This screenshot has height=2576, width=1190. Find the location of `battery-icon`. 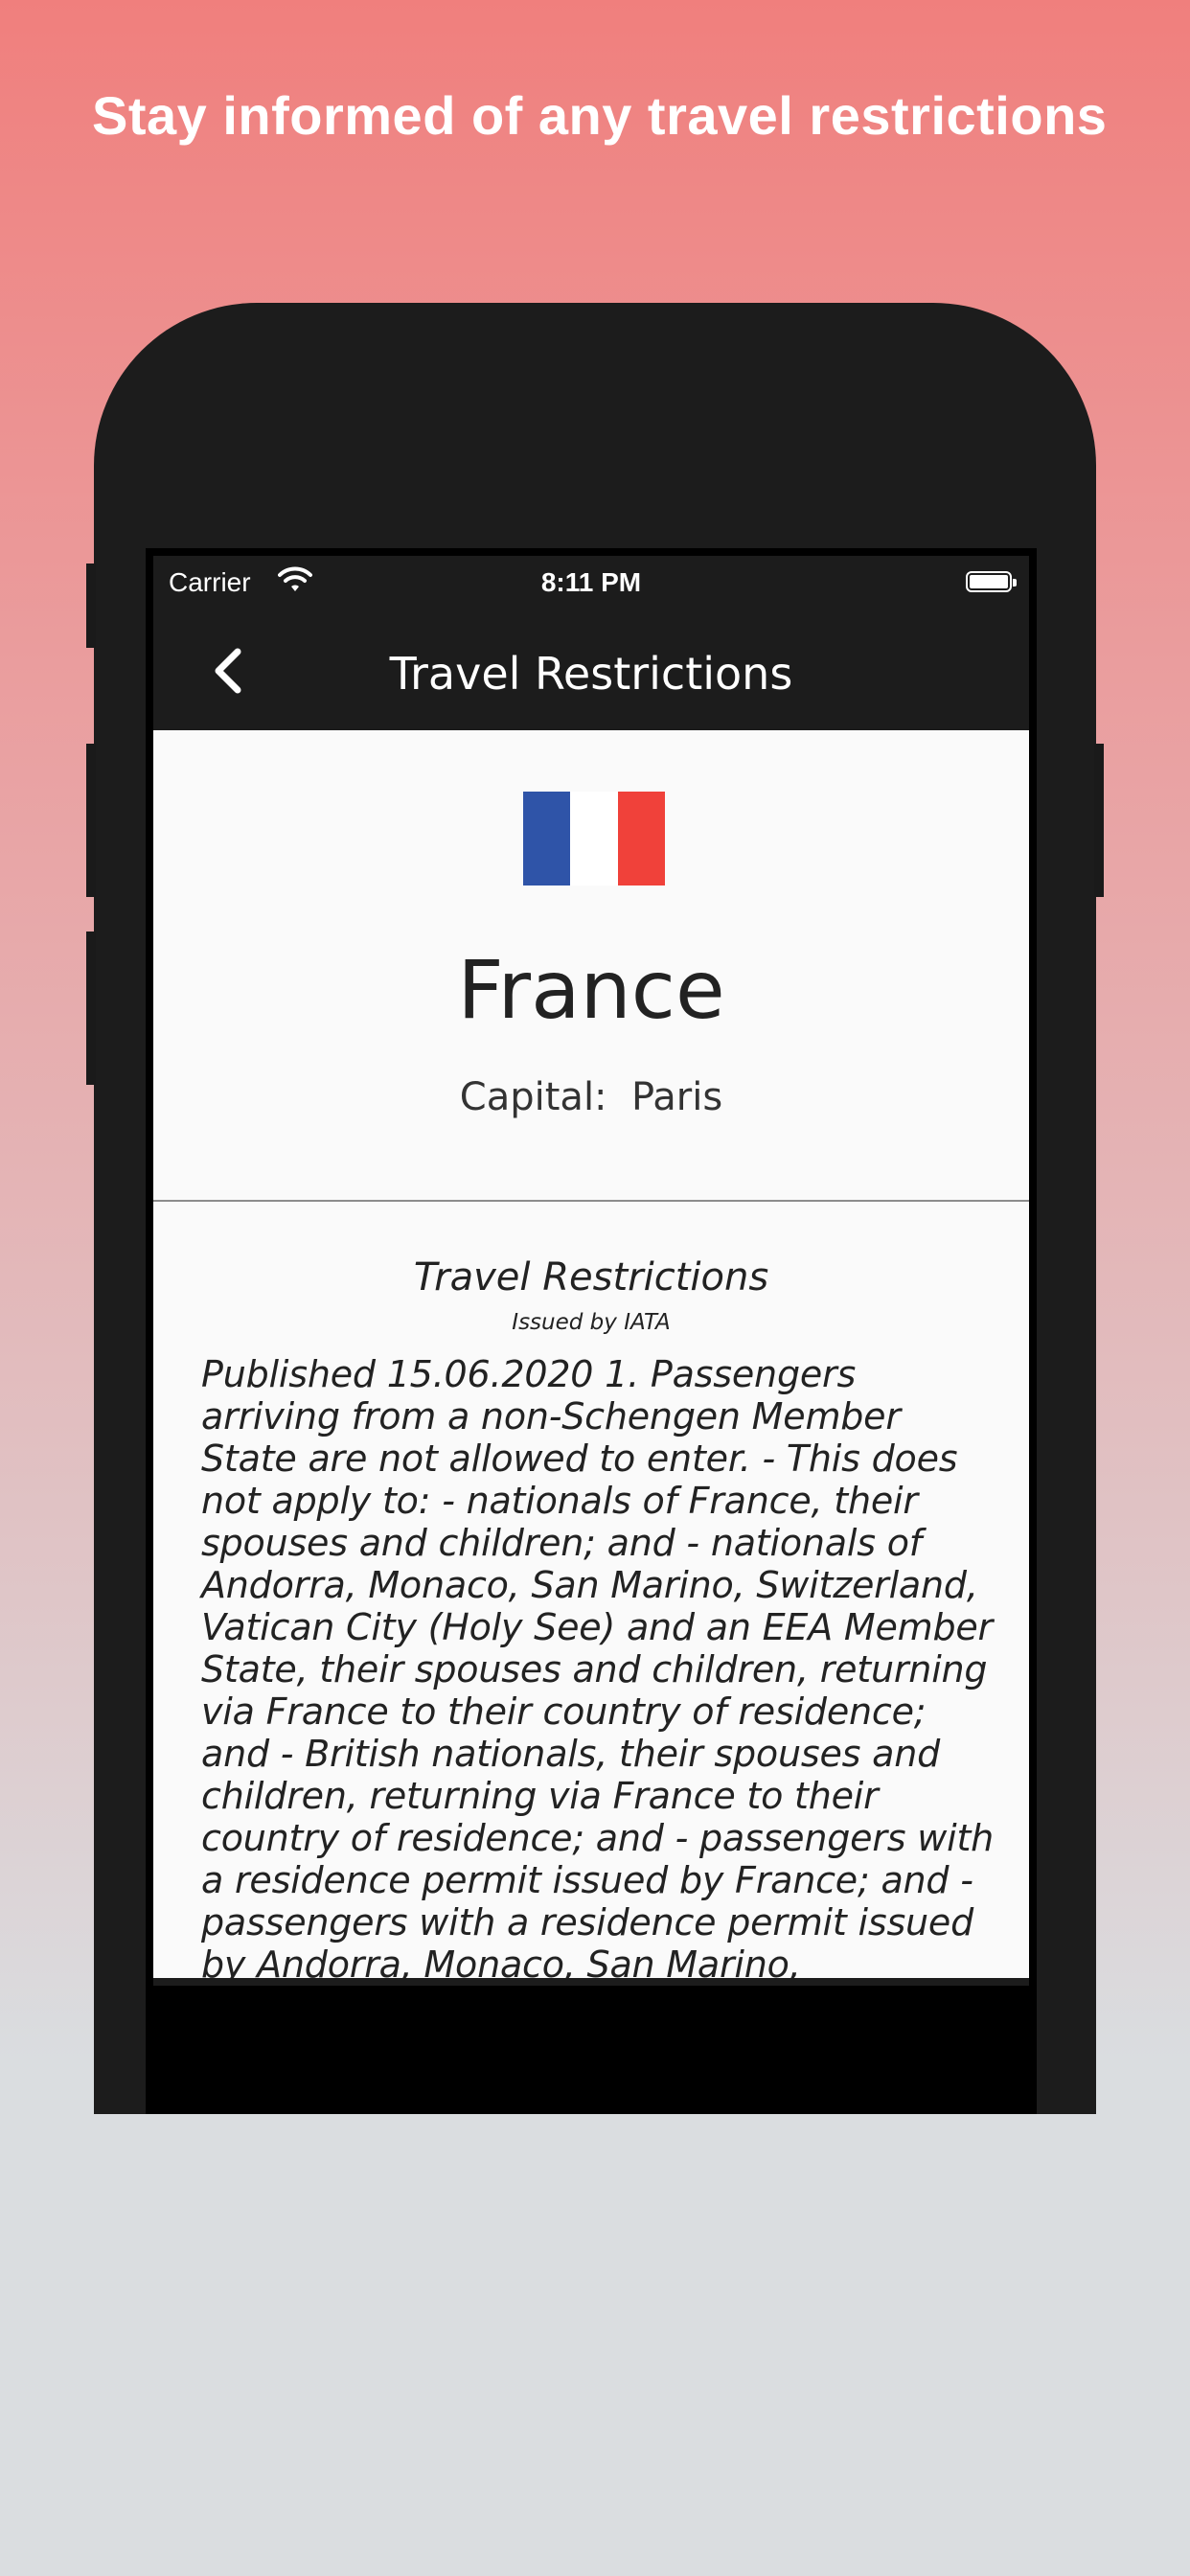

battery-icon is located at coordinates (991, 581).